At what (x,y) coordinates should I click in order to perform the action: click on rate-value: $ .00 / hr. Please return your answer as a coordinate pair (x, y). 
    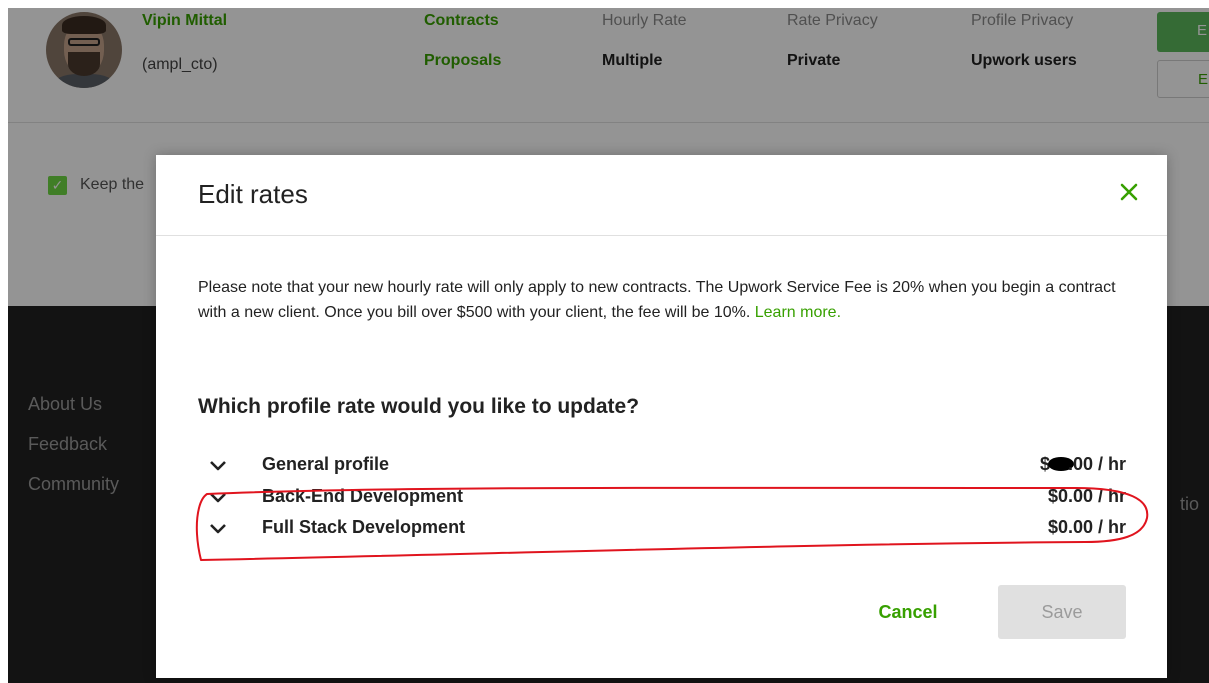
    Looking at the image, I should click on (1082, 464).